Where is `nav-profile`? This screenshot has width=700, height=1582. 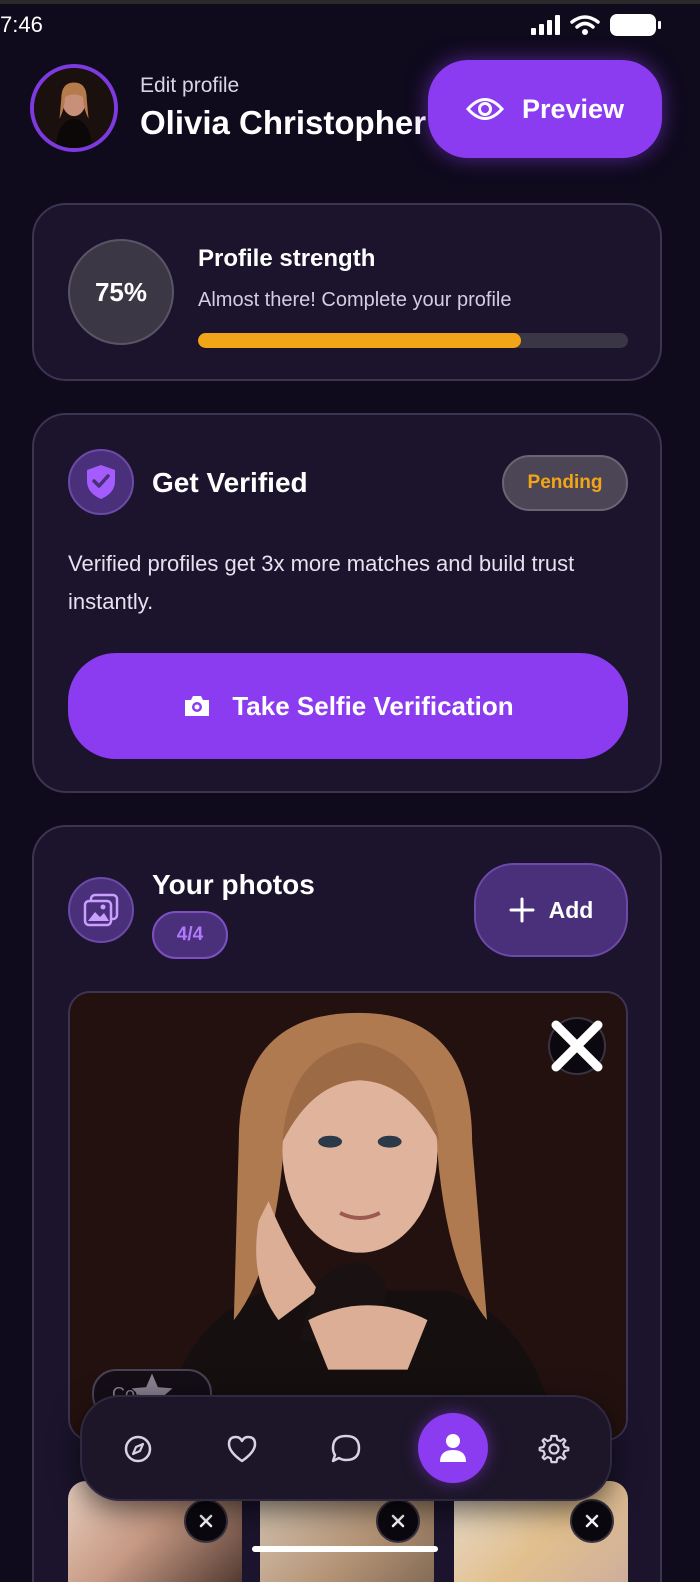
nav-profile is located at coordinates (453, 1448).